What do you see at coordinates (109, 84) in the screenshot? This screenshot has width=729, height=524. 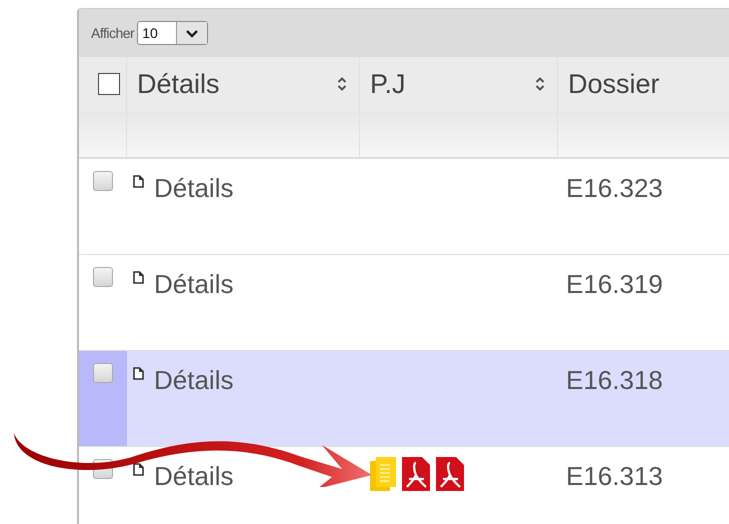 I see `select-all-checkbox` at bounding box center [109, 84].